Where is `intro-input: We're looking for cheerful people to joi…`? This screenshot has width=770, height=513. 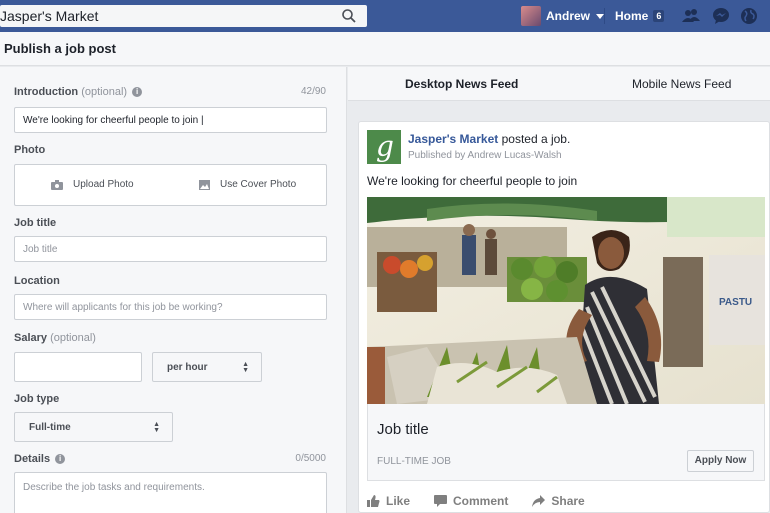
intro-input: We're looking for cheerful people to joi… is located at coordinates (170, 120).